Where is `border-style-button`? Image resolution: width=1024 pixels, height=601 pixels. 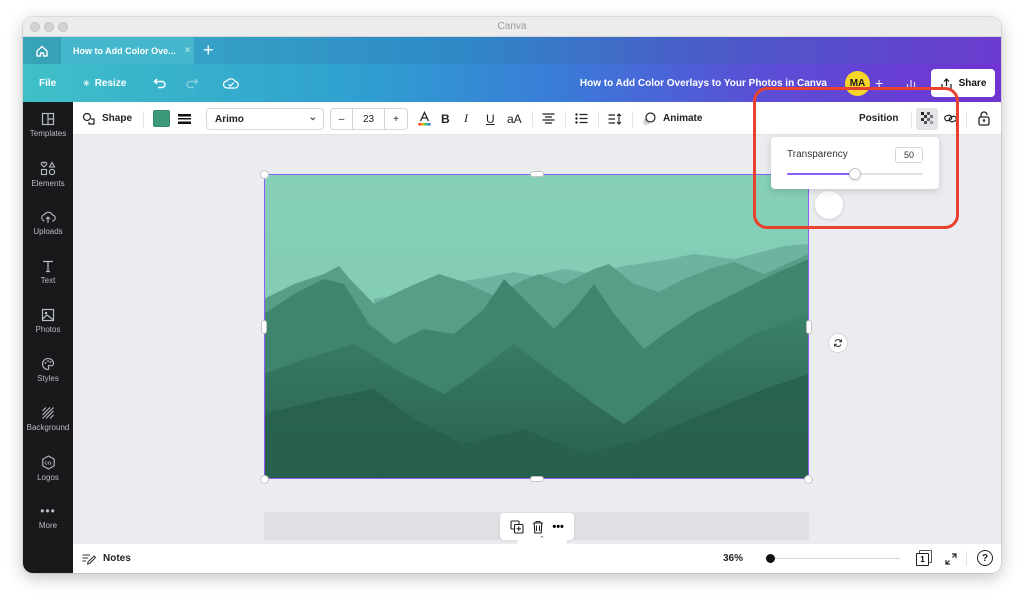
border-style-button is located at coordinates (184, 118).